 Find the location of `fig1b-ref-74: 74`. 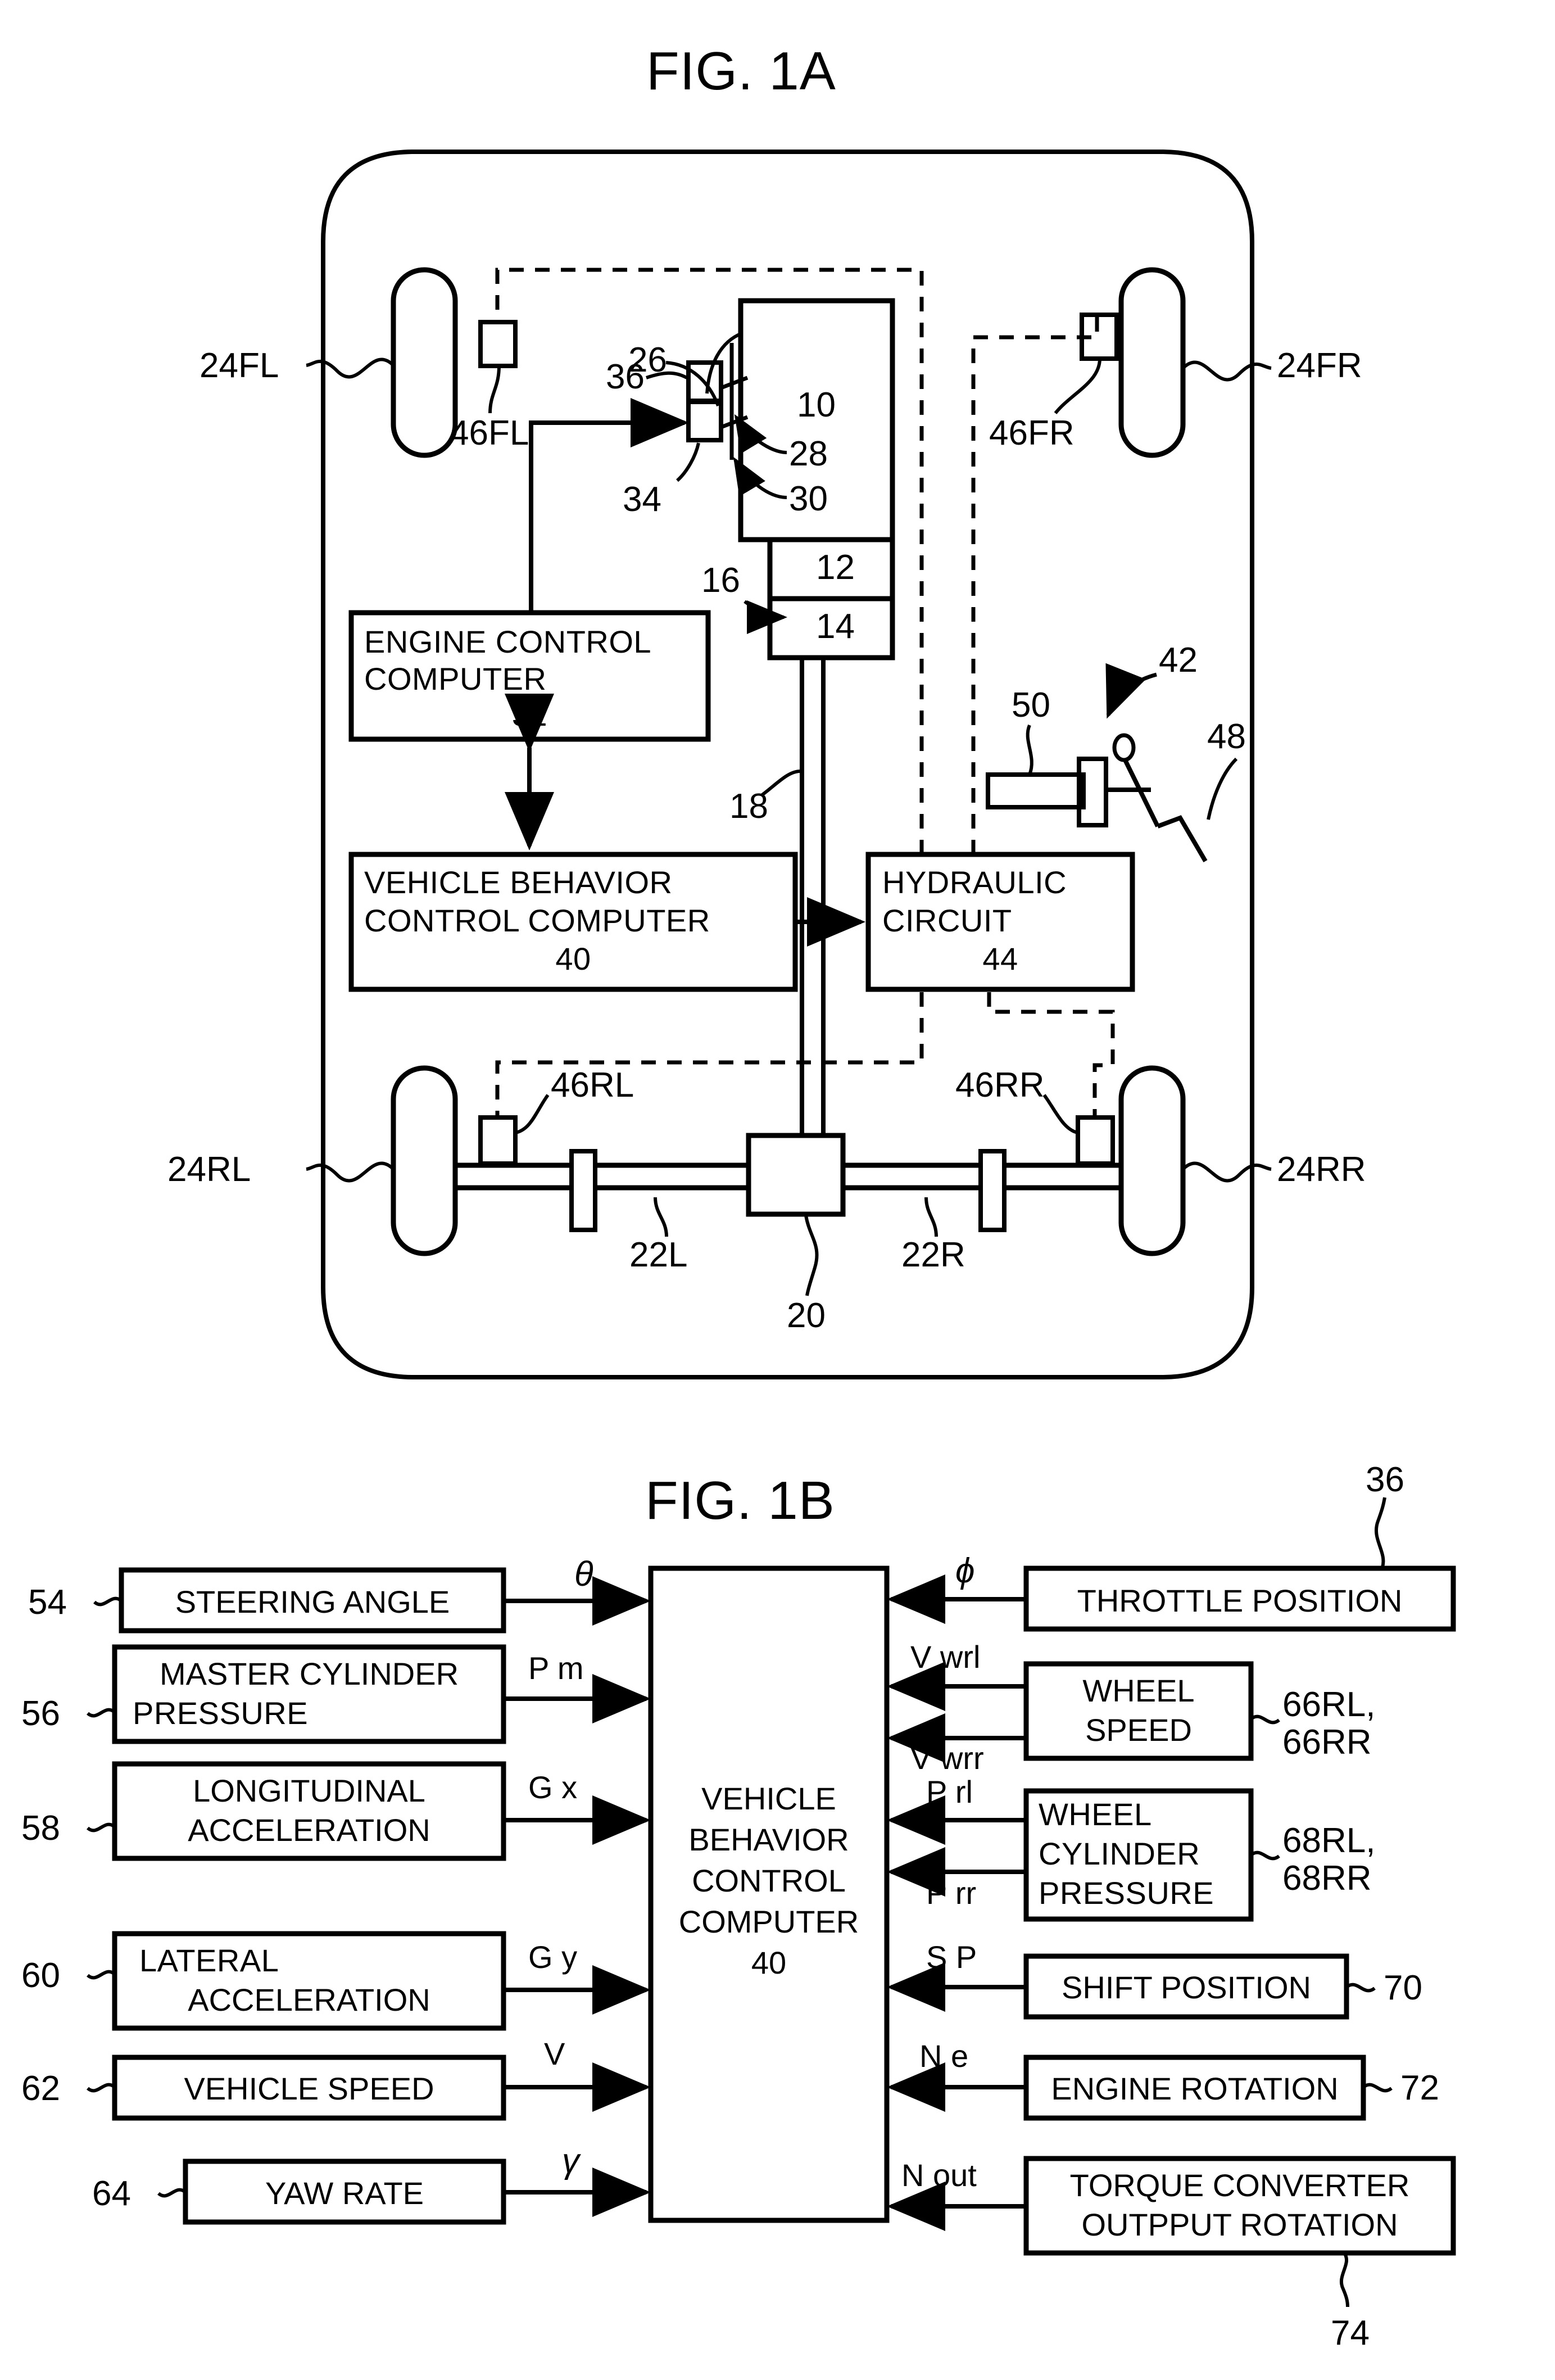

fig1b-ref-74: 74 is located at coordinates (1350, 2333).